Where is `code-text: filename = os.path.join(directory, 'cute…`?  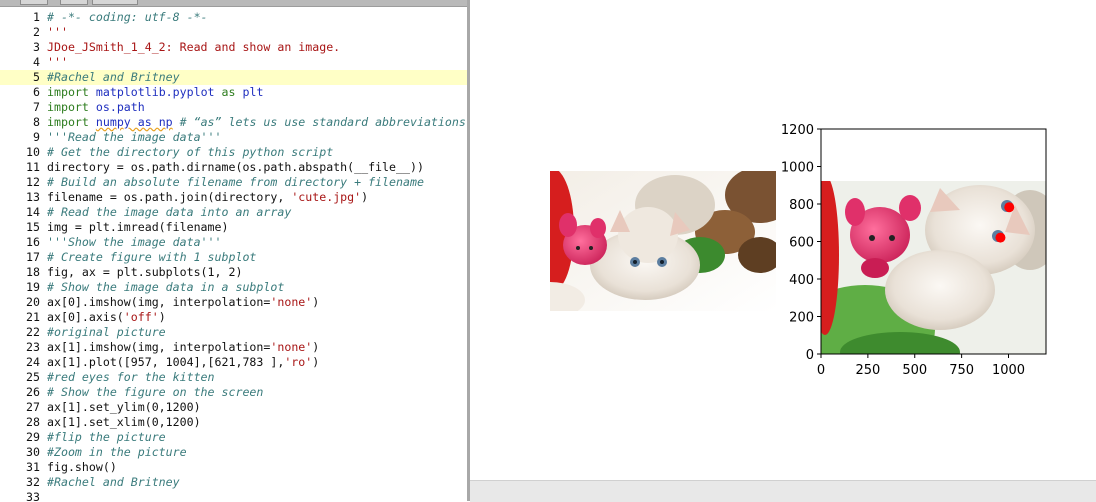
code-text: filename = os.path.join(directory, 'cute… is located at coordinates (207, 197).